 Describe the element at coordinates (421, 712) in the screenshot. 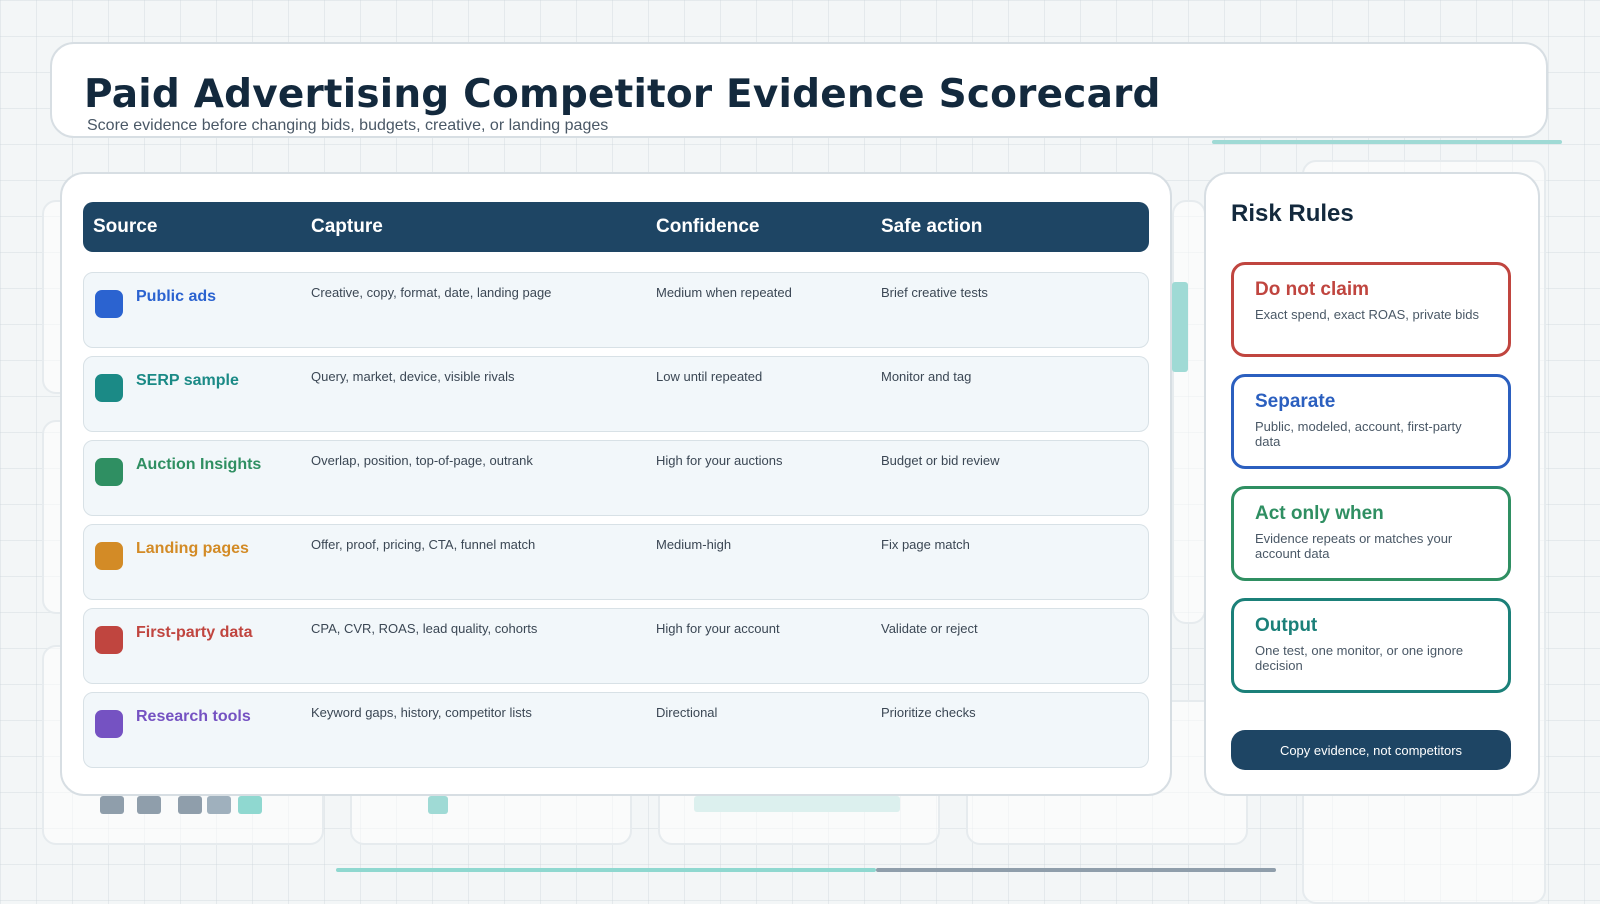

I see `capture-cell: Keyword gaps, history, competitor lists` at that location.